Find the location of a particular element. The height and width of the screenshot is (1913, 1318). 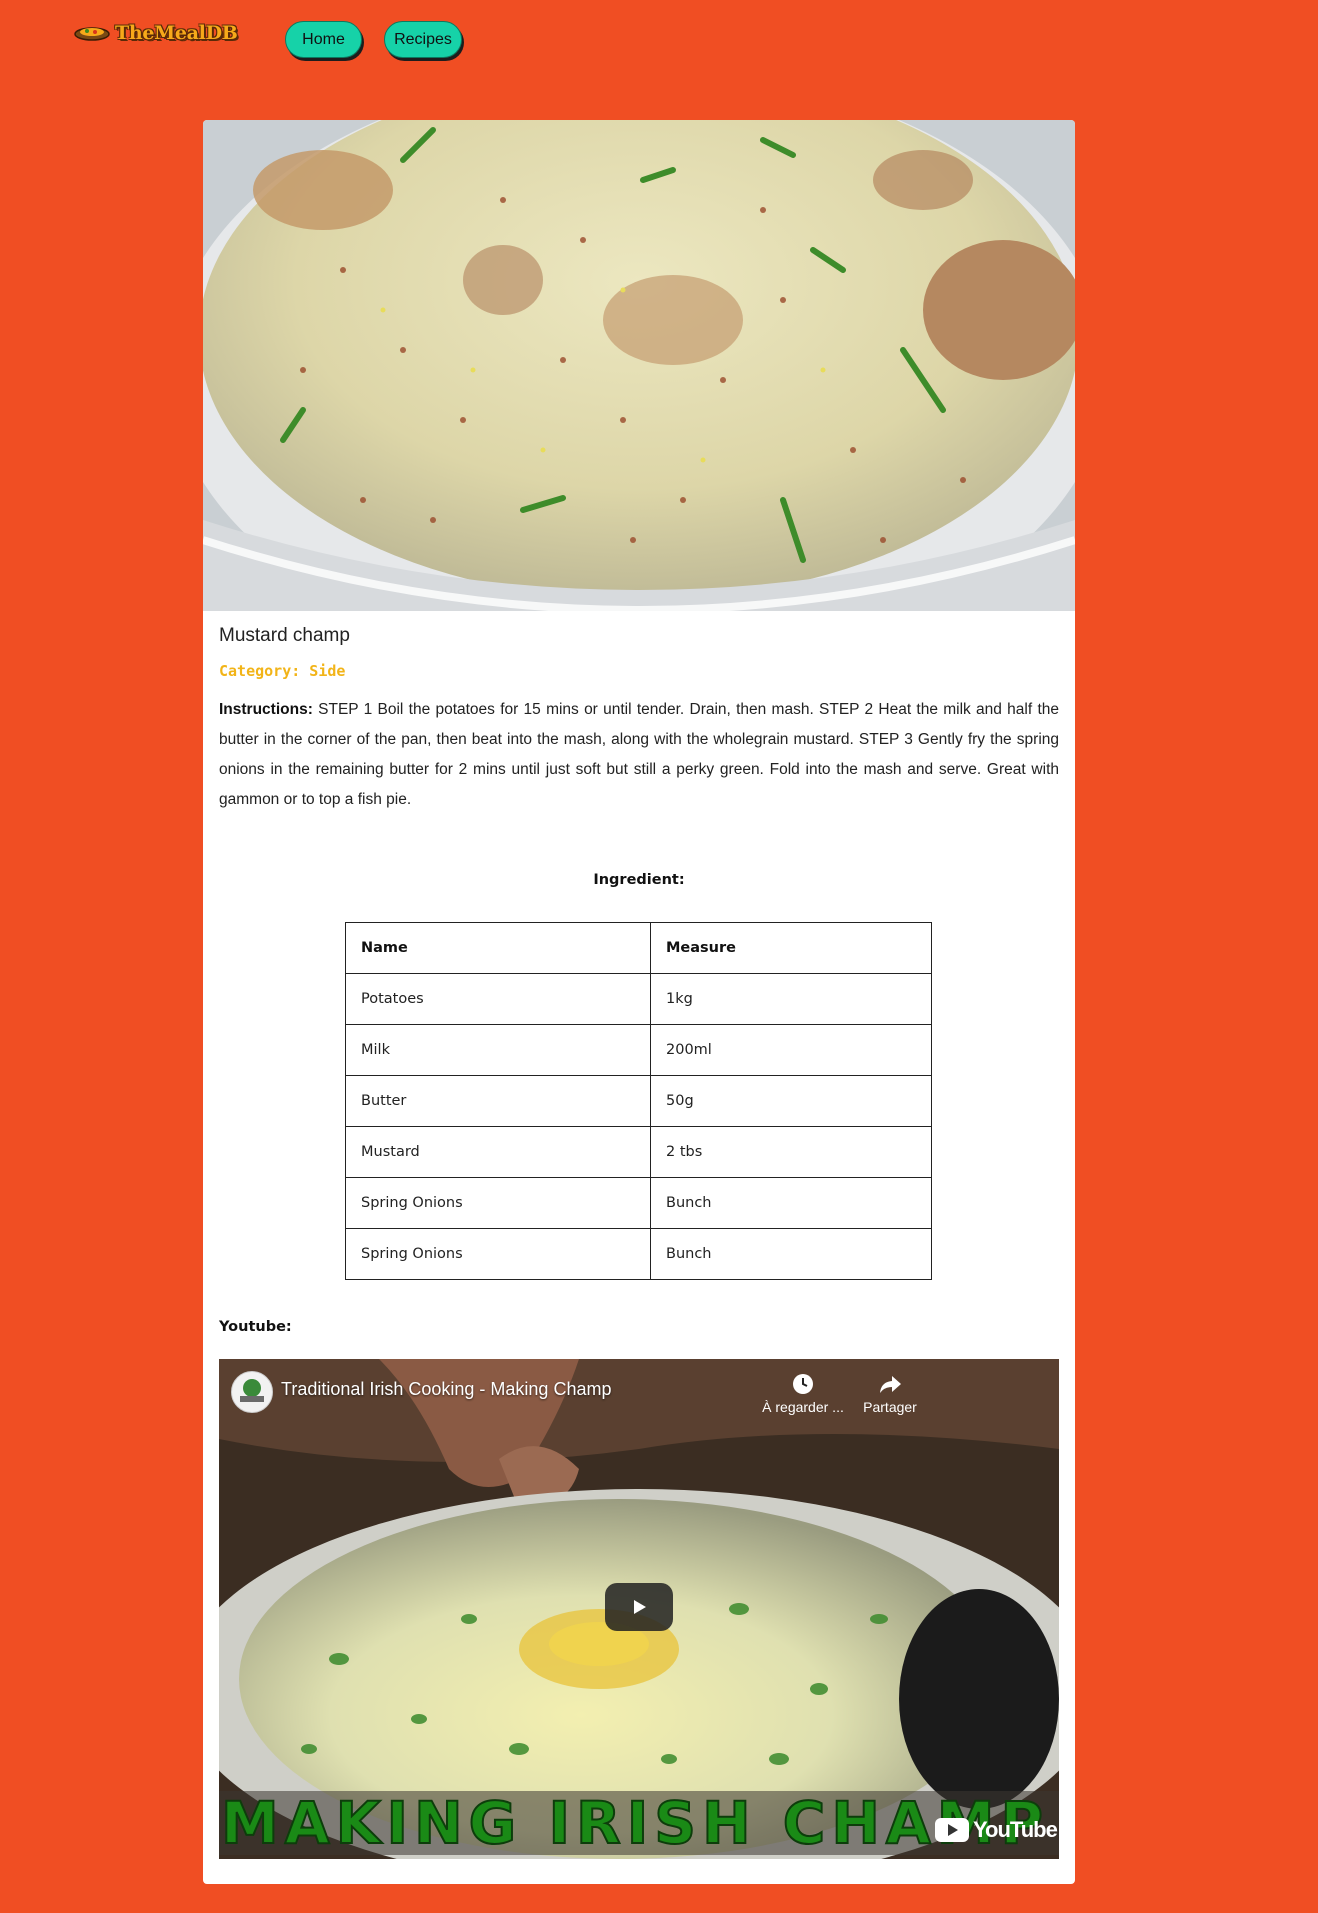

table-header-row: Name Measure is located at coordinates (638, 948).